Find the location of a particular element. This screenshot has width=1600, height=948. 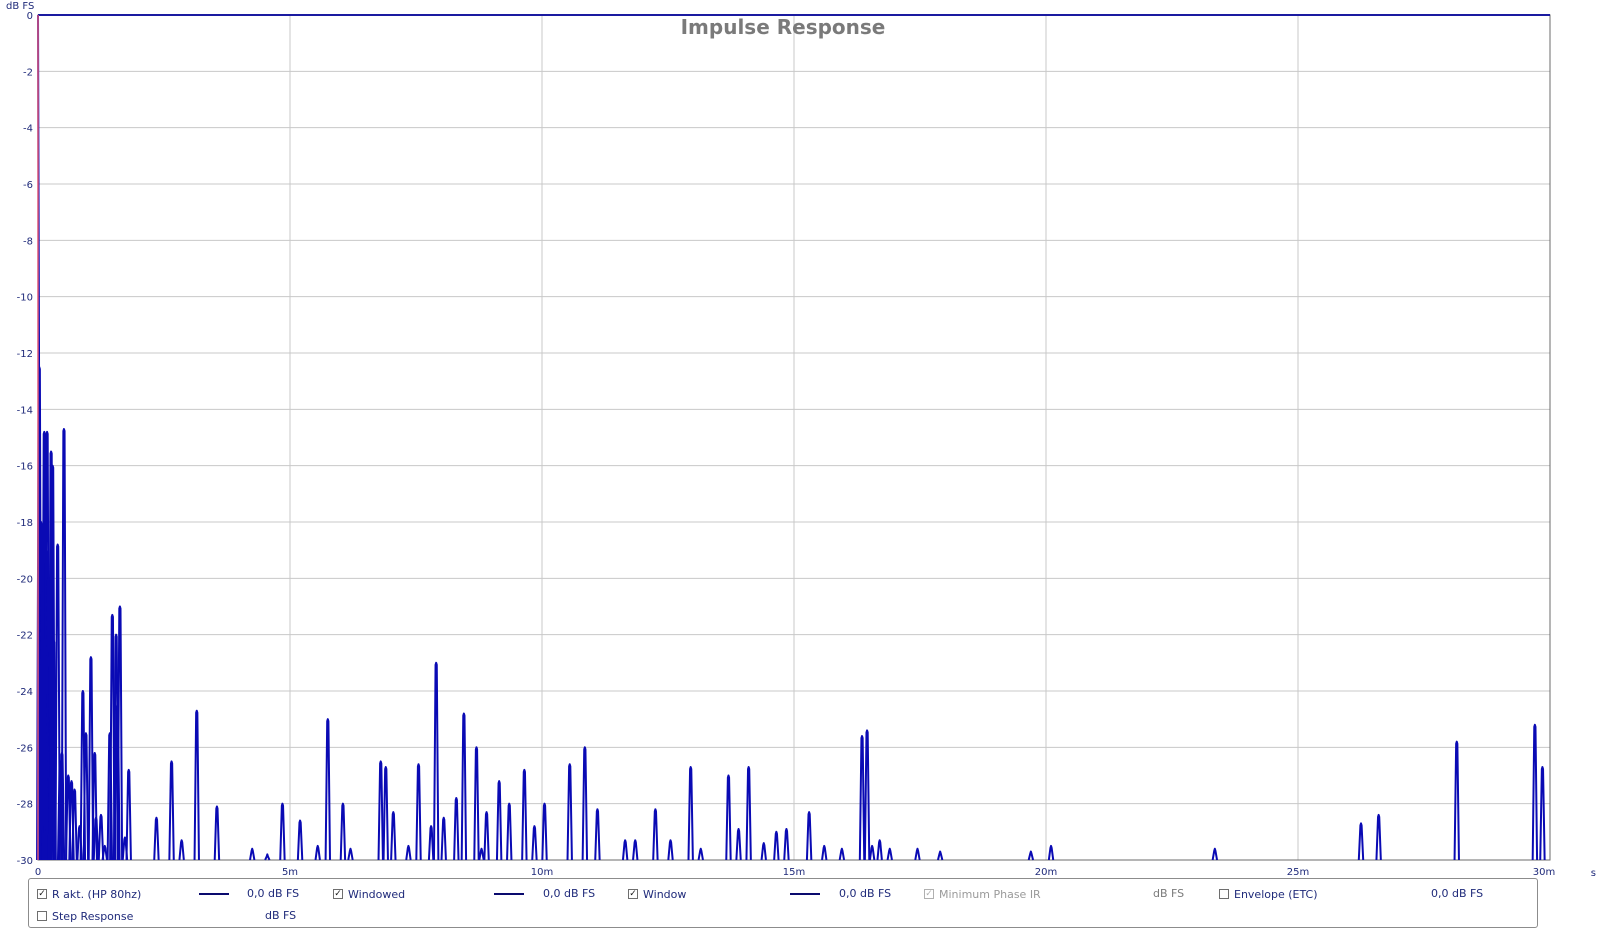

y-tick-label: -20 is located at coordinates (25, 579).